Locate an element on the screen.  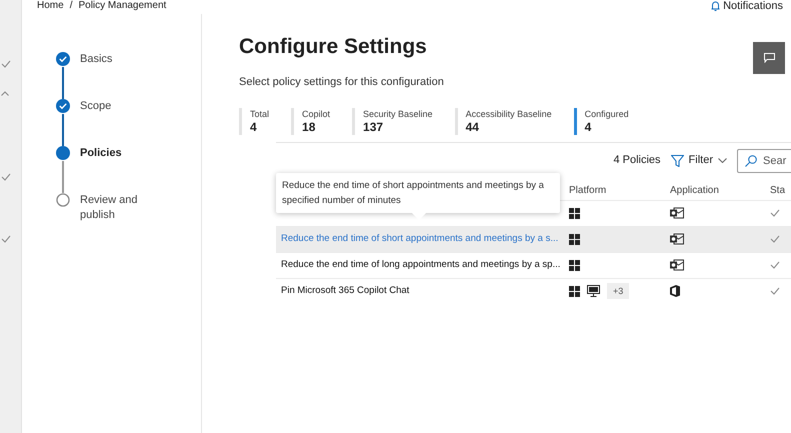
stat-value: 44 is located at coordinates (473, 127).